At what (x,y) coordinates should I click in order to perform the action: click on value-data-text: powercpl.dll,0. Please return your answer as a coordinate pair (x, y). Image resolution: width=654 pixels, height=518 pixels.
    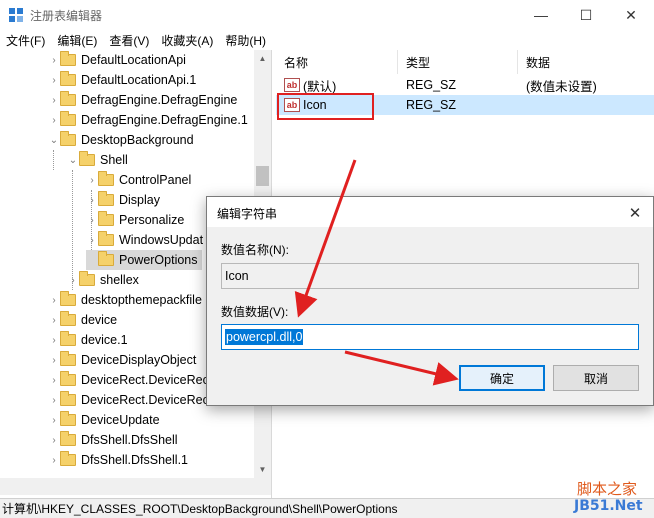
    Looking at the image, I should click on (264, 337).